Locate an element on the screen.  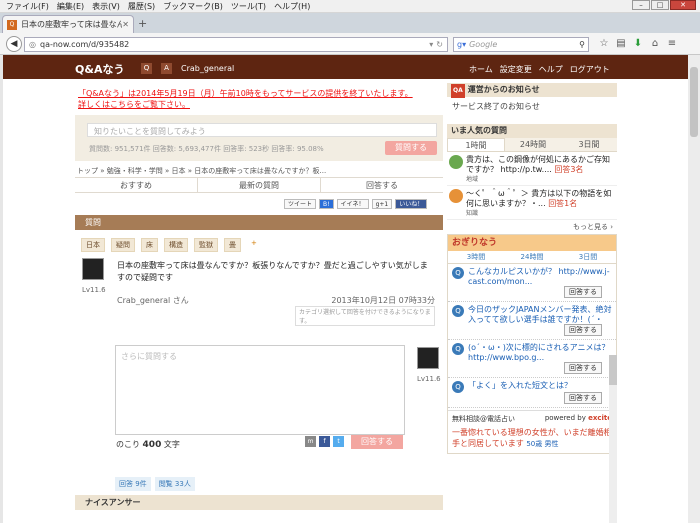
browser-tab: Q 日本の座敷牢って床は畳なん... ✕ is located at coordinates (68, 24).